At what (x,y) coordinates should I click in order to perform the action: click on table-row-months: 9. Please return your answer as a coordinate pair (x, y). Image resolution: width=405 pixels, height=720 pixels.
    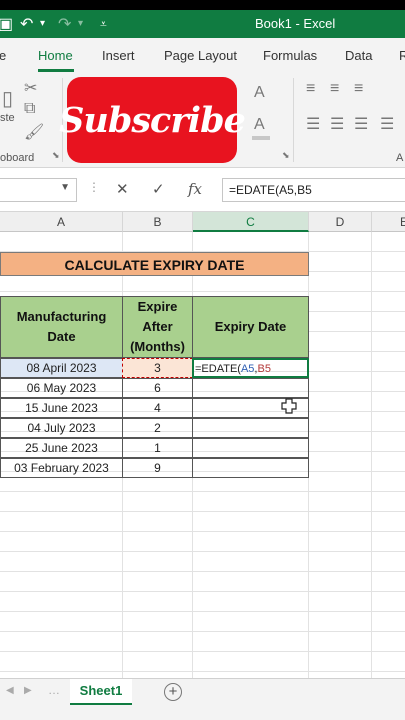
    Looking at the image, I should click on (157, 468).